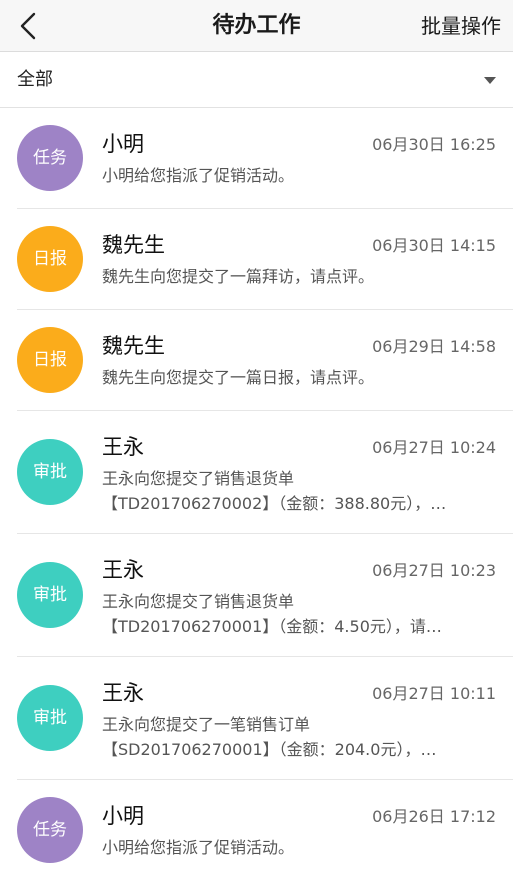 This screenshot has width=513, height=878. I want to click on timestamp: 06月29日 14:58, so click(434, 346).